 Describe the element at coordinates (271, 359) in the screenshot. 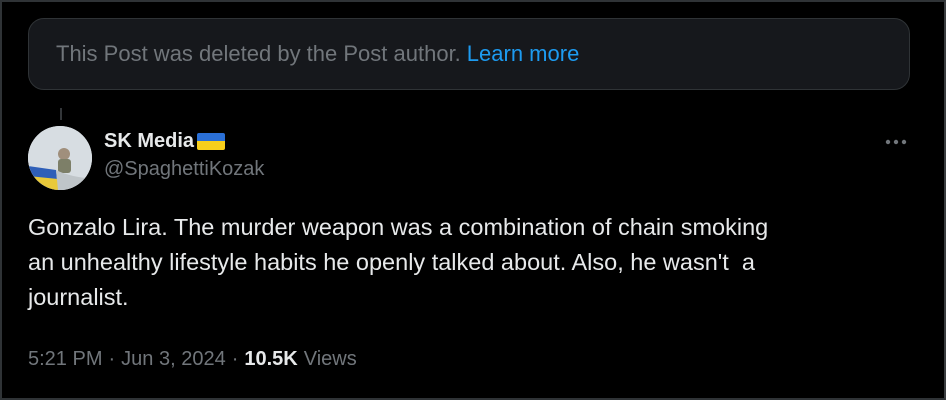

I see `views-count: 10.5K` at that location.